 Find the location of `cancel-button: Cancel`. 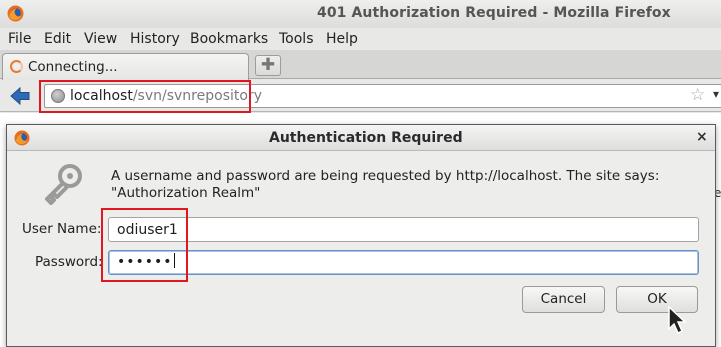

cancel-button: Cancel is located at coordinates (563, 299).